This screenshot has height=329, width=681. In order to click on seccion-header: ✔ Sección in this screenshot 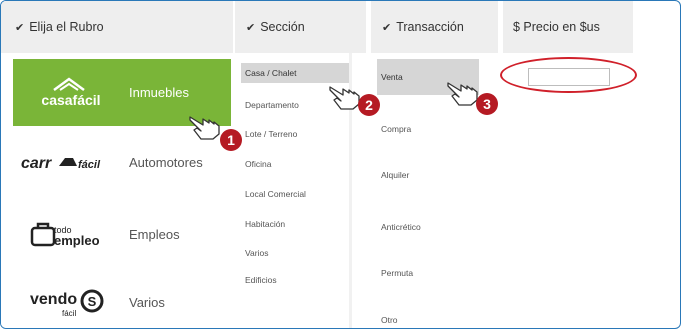, I will do `click(300, 27)`.